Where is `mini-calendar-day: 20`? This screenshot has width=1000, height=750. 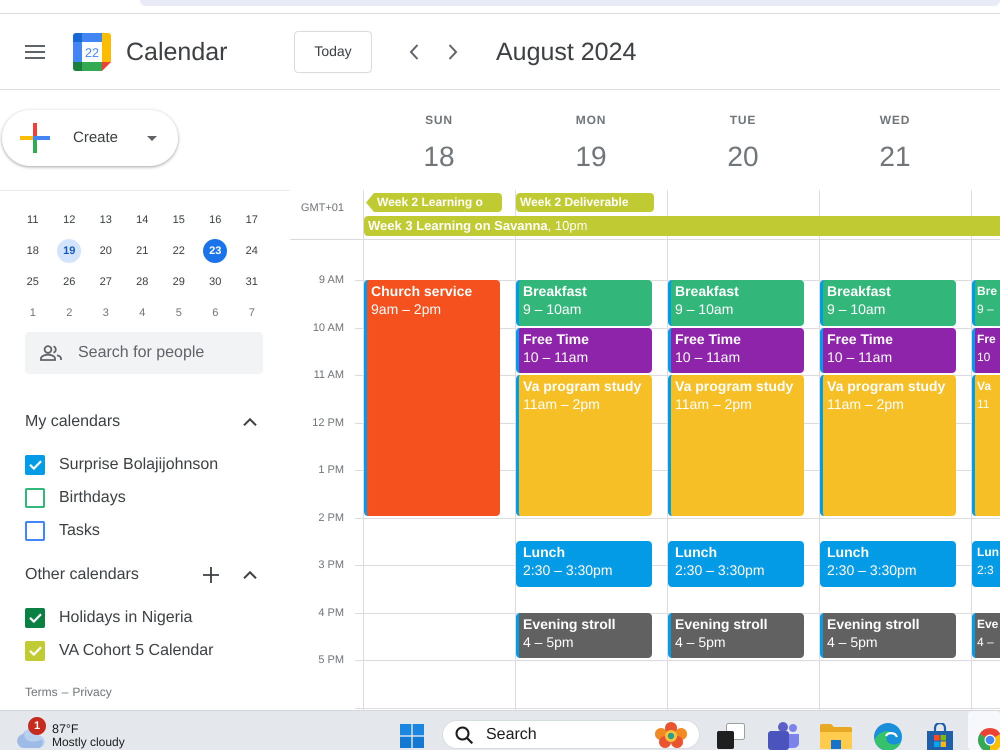 mini-calendar-day: 20 is located at coordinates (106, 250).